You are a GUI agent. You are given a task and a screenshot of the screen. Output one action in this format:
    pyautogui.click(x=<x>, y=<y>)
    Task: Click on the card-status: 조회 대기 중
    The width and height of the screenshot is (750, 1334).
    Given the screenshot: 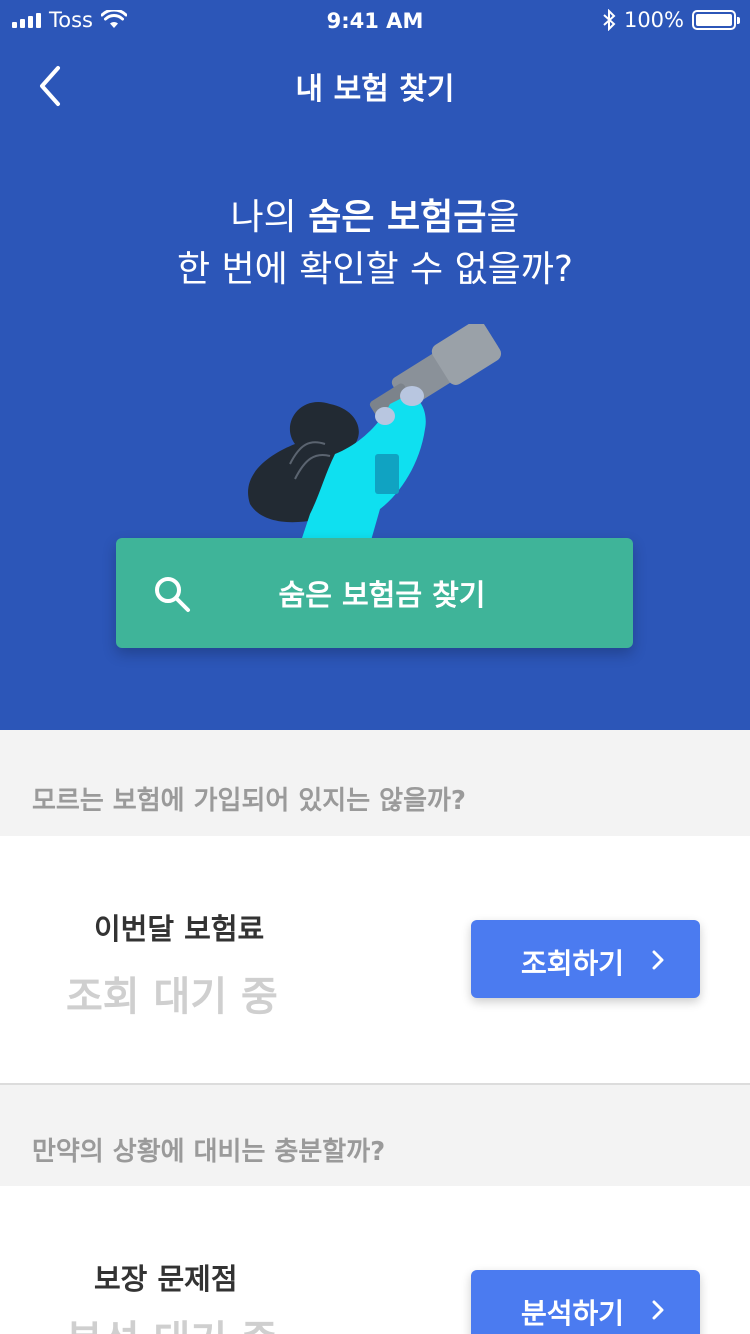 What is the action you would take?
    pyautogui.click(x=172, y=997)
    